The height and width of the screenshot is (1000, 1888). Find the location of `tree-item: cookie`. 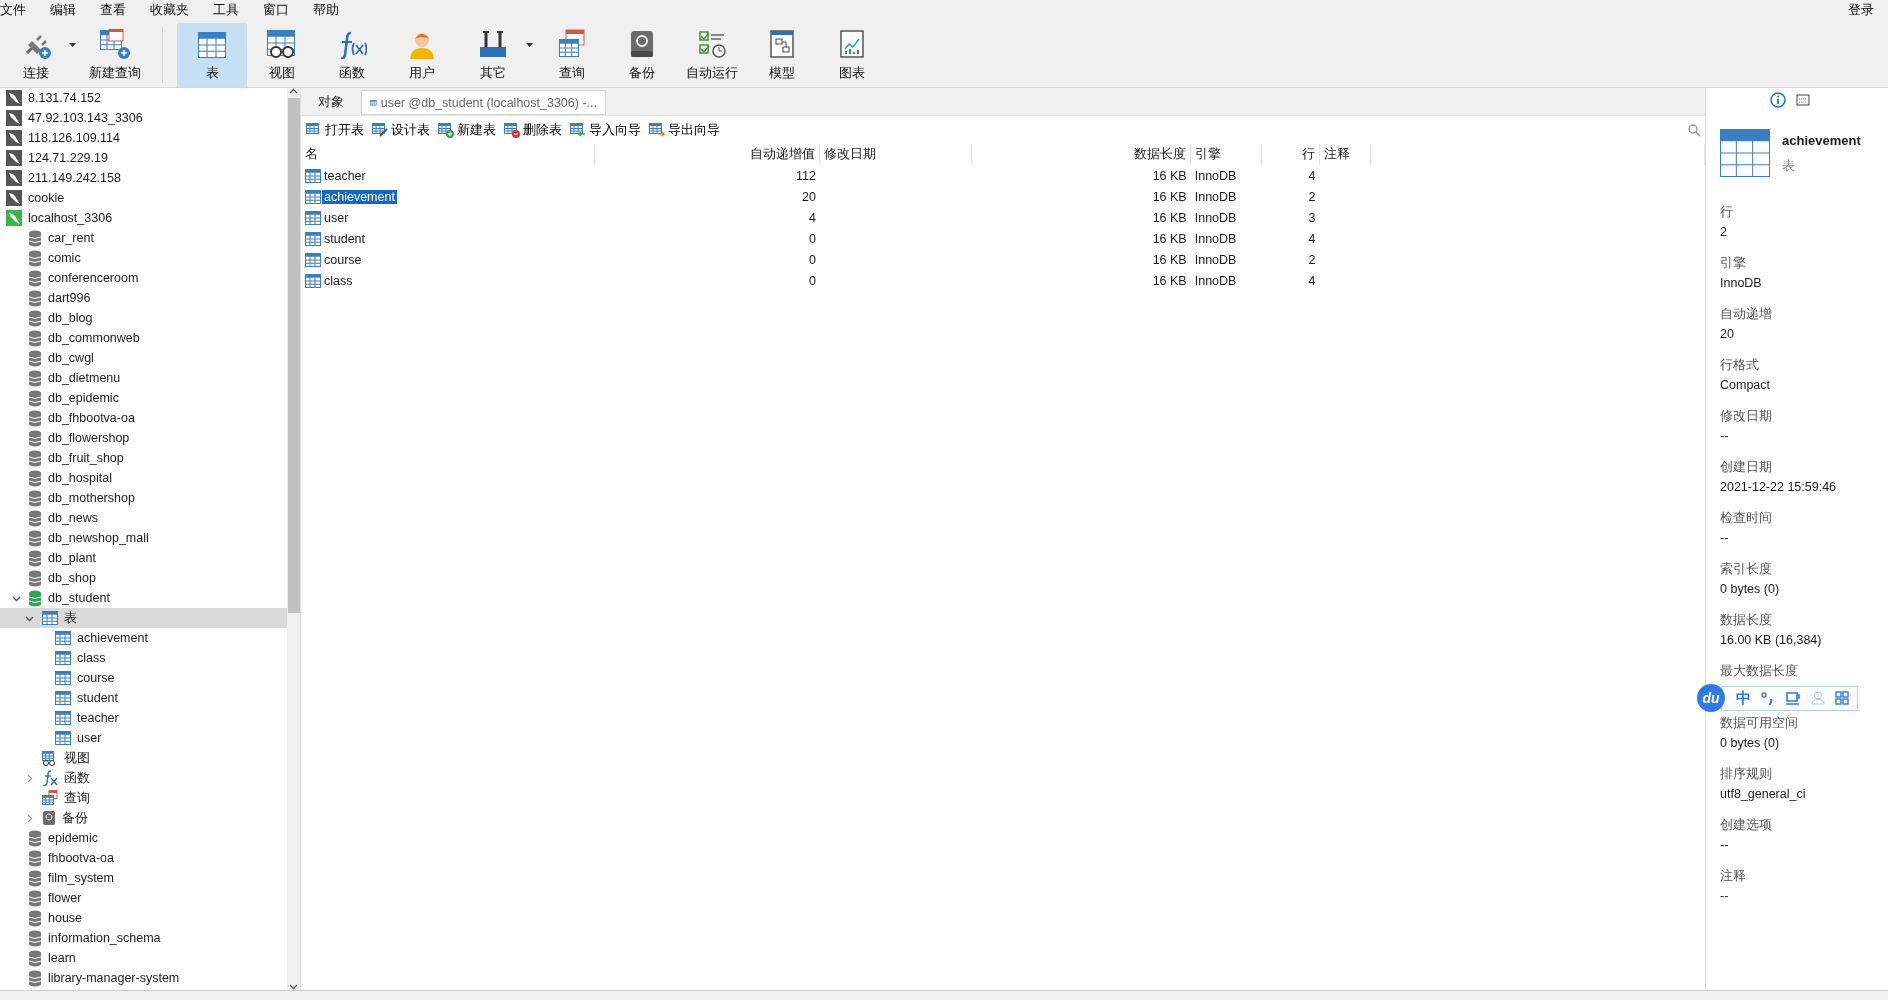

tree-item: cookie is located at coordinates (143, 198).